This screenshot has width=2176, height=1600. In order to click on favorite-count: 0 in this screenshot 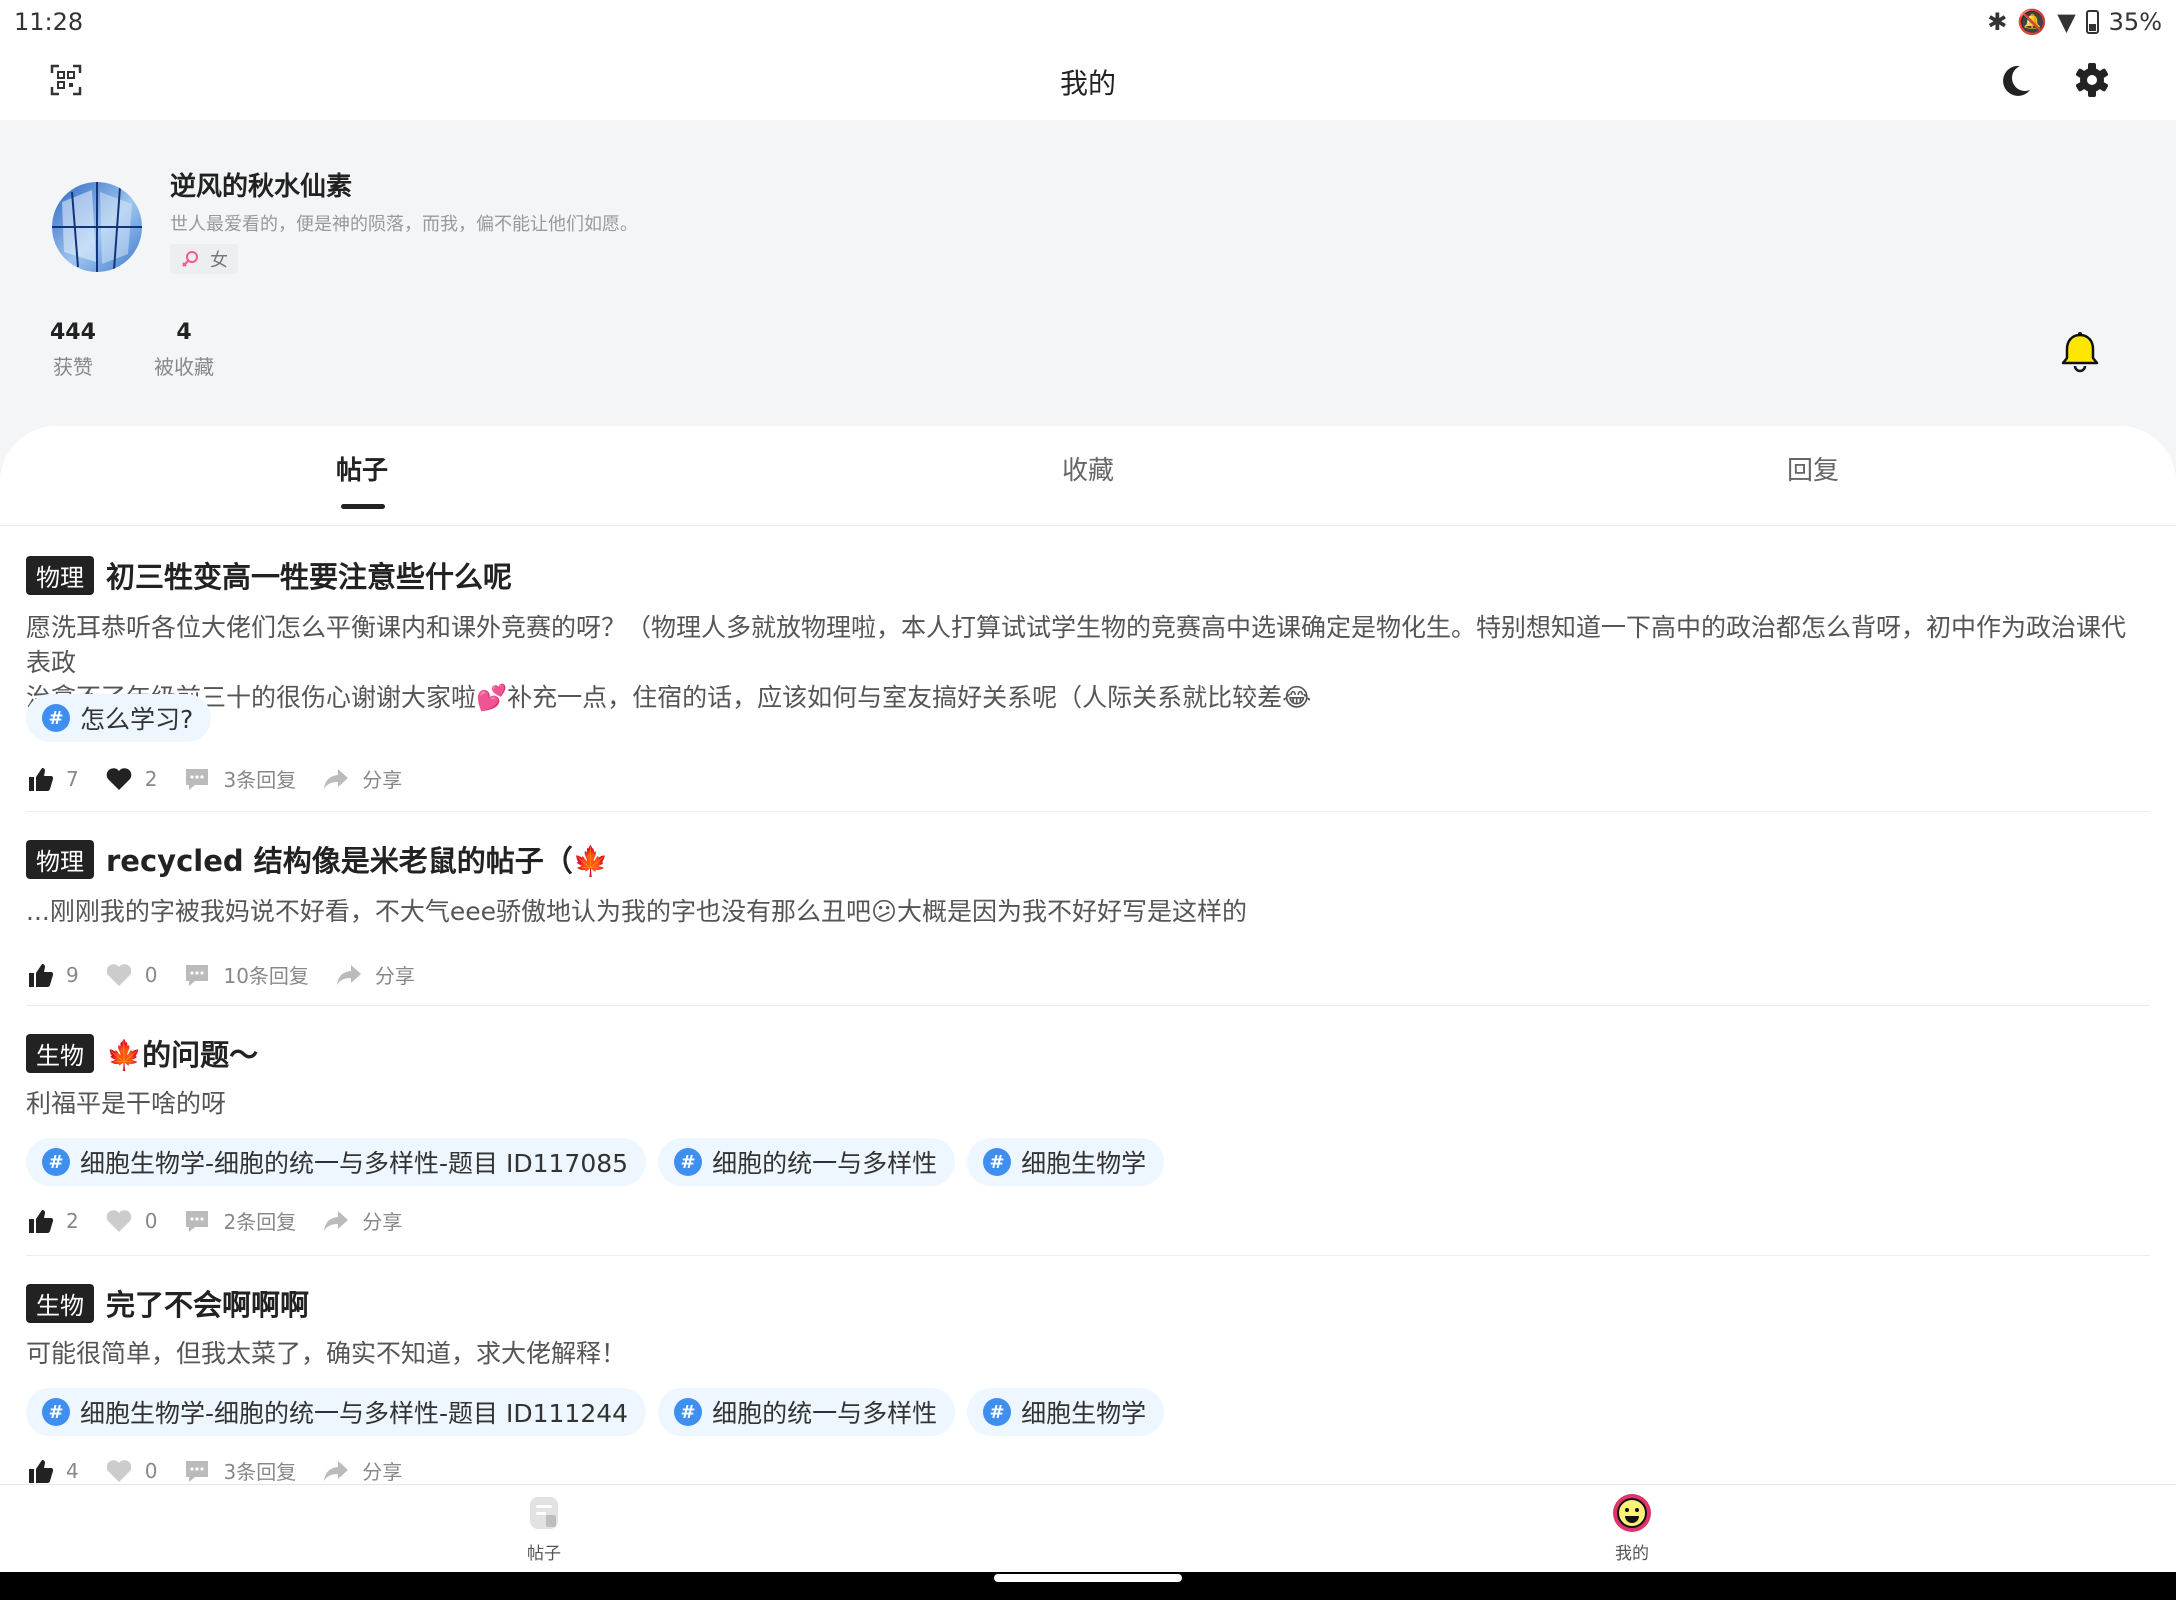, I will do `click(151, 1220)`.